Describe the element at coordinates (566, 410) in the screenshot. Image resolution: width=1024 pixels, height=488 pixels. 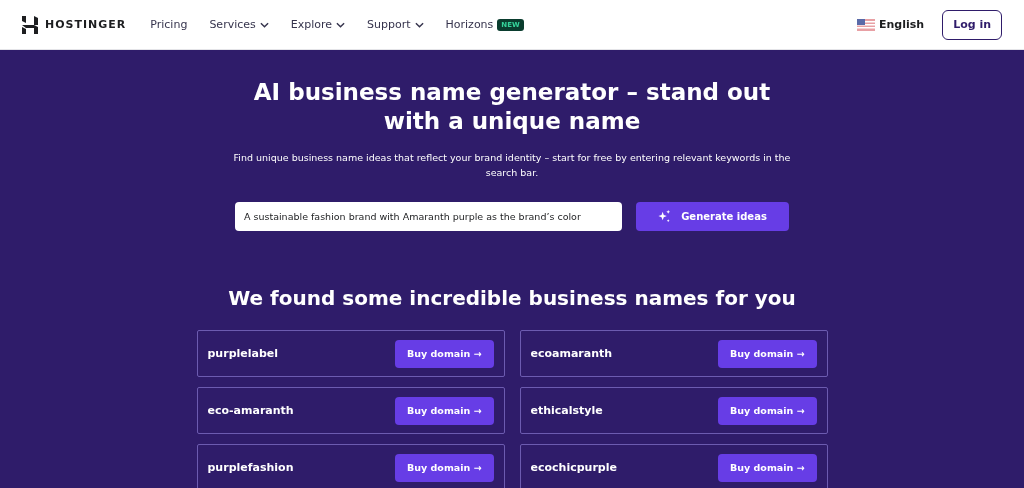
I see `business-name: ethicalstyle` at that location.